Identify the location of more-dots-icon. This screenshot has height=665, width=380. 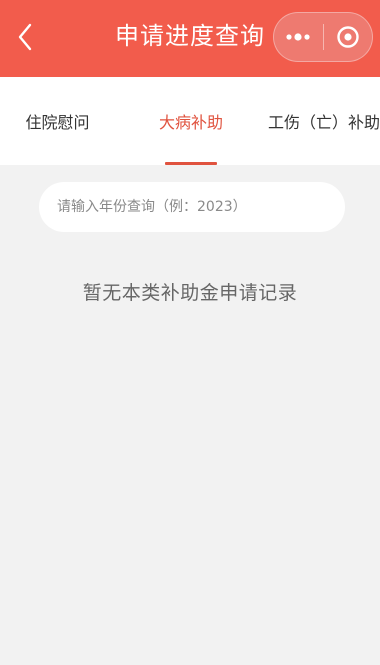
(298, 37).